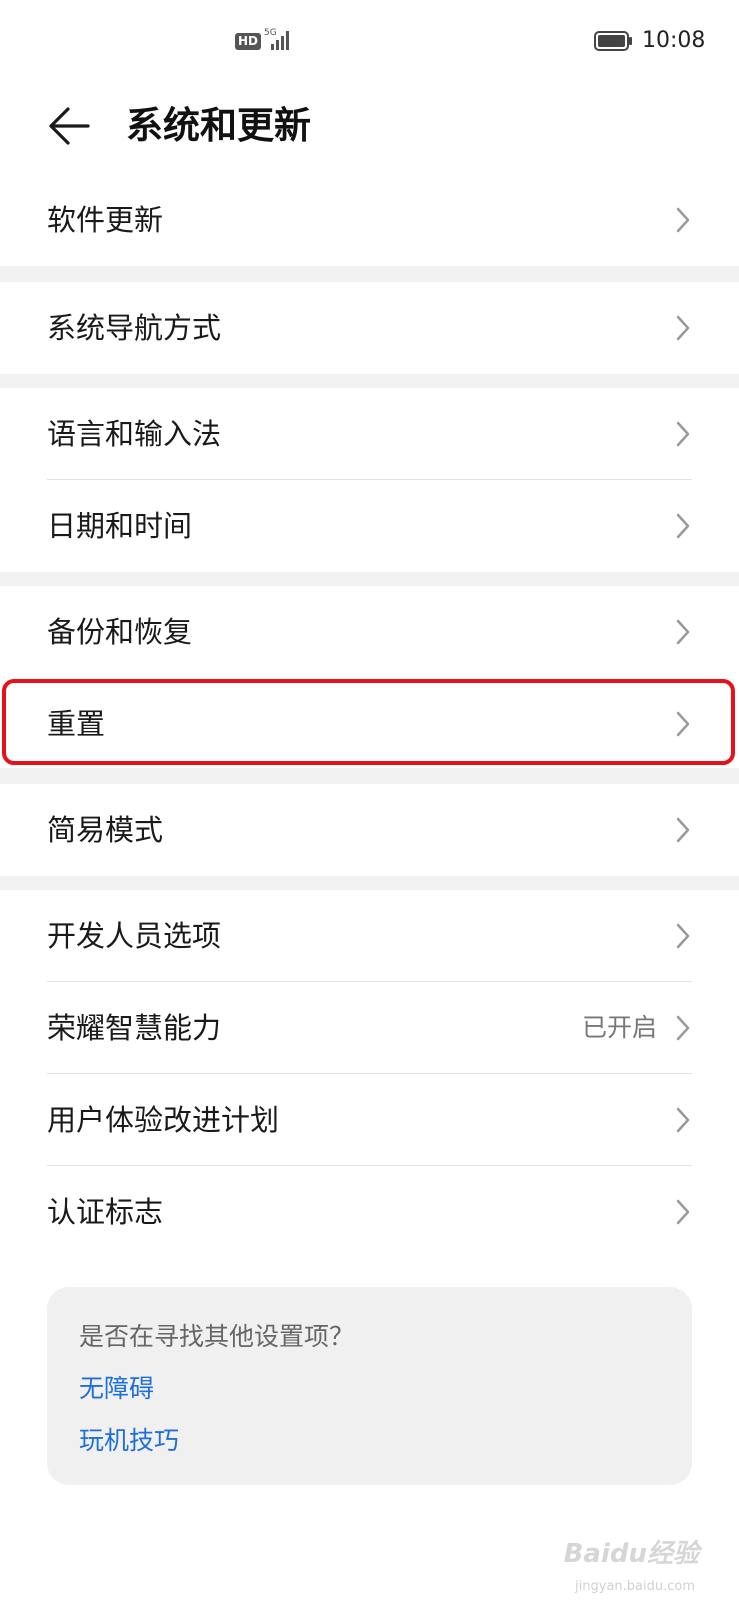 The width and height of the screenshot is (739, 1600). I want to click on settings-item-software-update: 软件更新, so click(369, 220).